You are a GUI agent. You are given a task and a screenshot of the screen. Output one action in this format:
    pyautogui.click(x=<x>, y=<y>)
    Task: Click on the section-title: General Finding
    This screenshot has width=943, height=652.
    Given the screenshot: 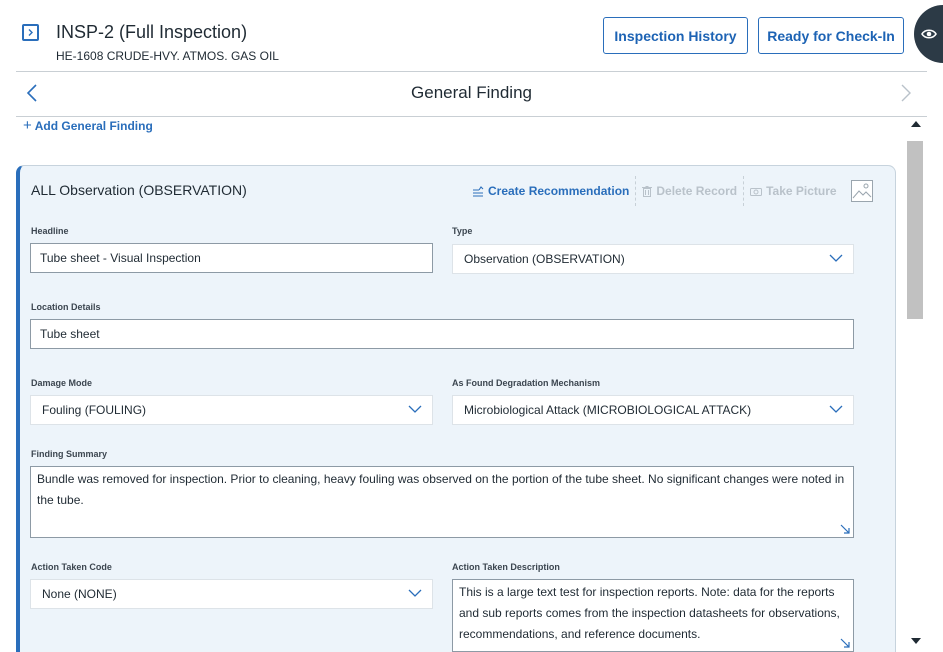 What is the action you would take?
    pyautogui.click(x=471, y=92)
    